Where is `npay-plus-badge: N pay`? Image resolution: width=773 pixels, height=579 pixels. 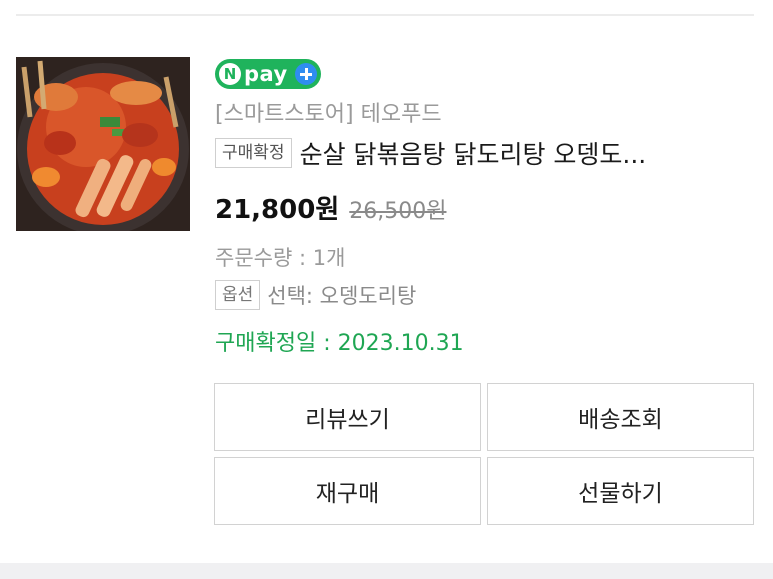 npay-plus-badge: N pay is located at coordinates (268, 74).